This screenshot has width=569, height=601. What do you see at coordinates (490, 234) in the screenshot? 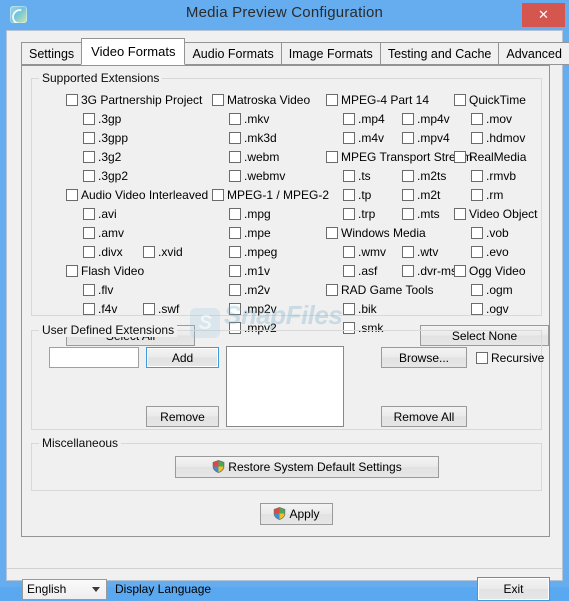
I see `checkbox-vob: .vob` at bounding box center [490, 234].